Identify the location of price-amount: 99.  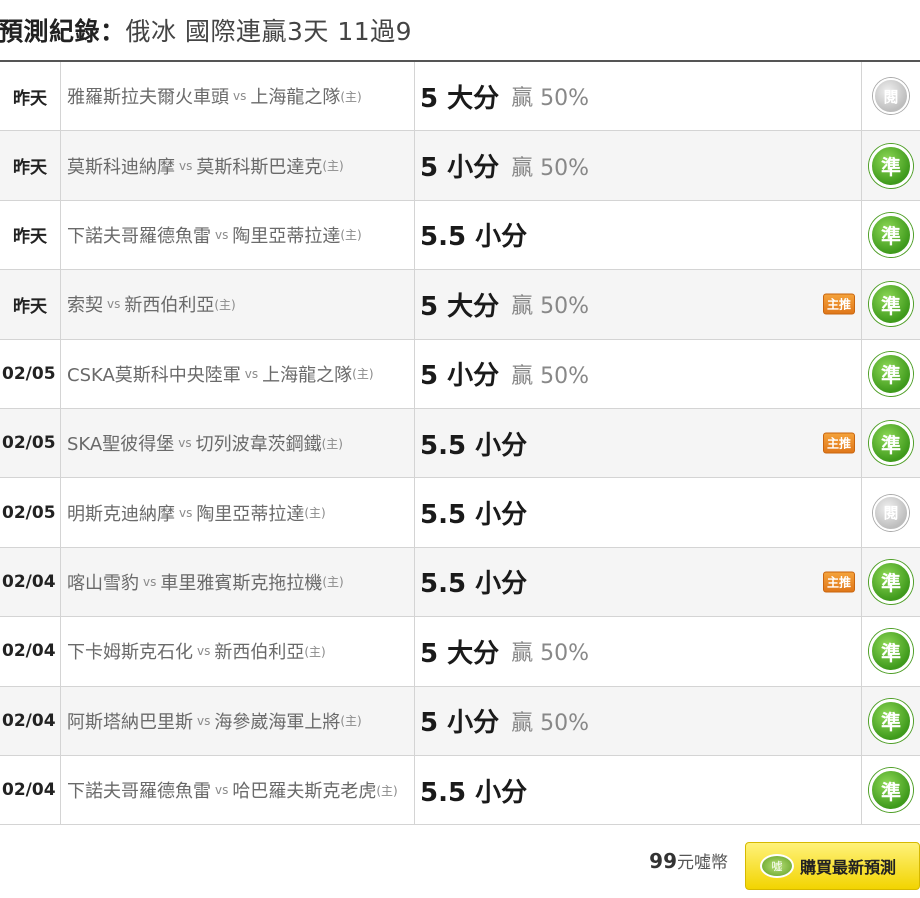
(663, 861).